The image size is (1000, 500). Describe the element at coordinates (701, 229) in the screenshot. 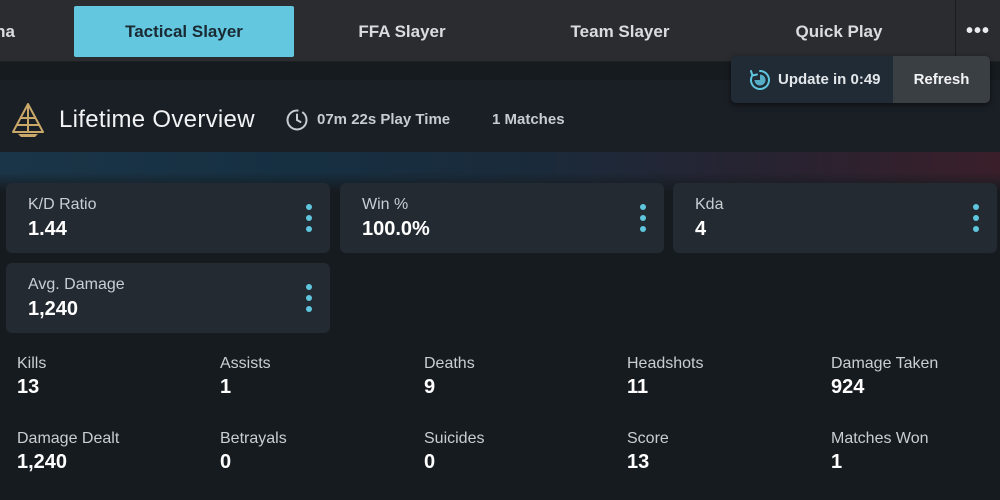

I see `card-value: 4` at that location.